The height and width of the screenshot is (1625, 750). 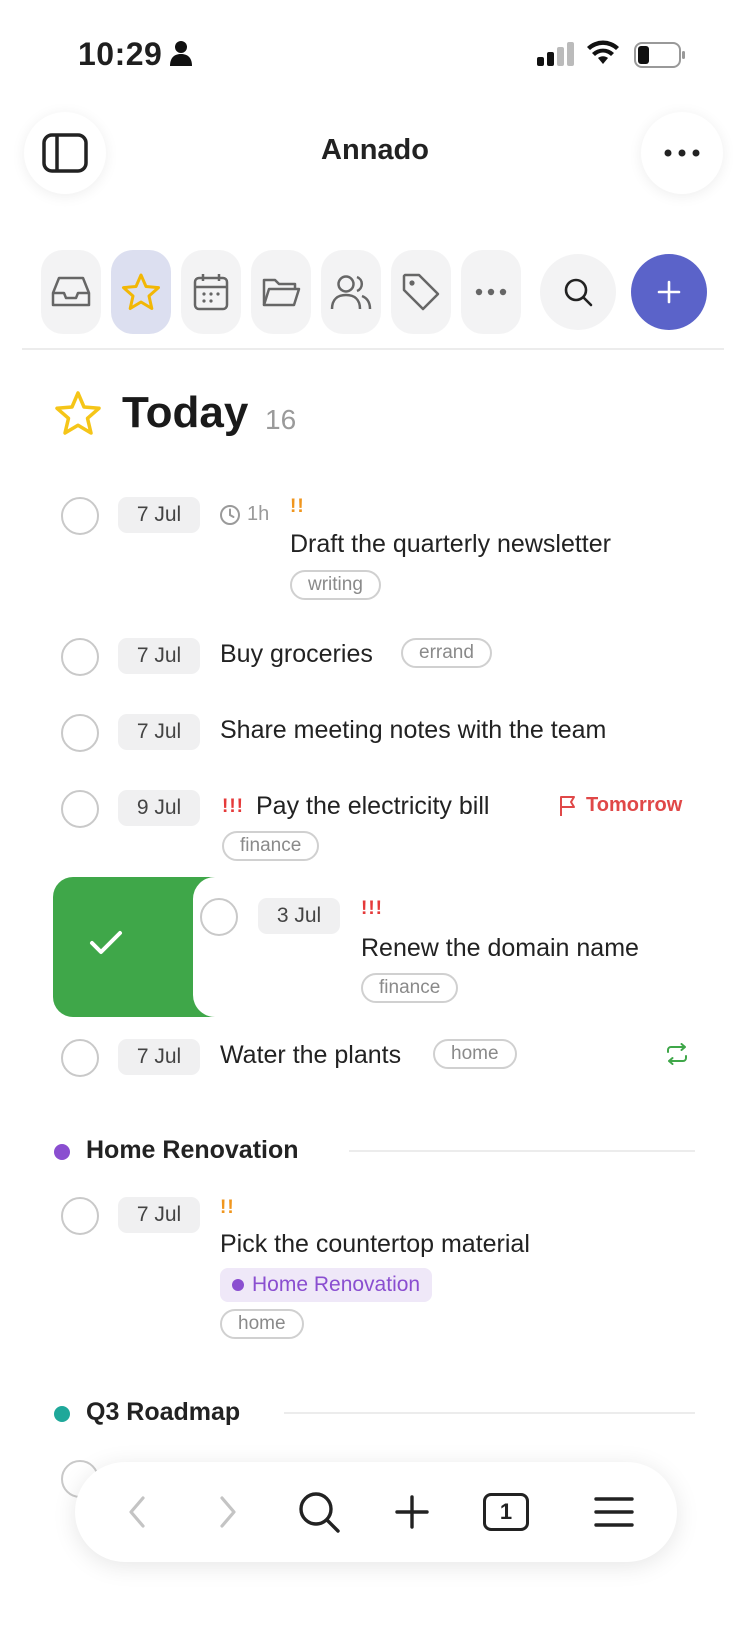 I want to click on shared-tab, so click(x=351, y=292).